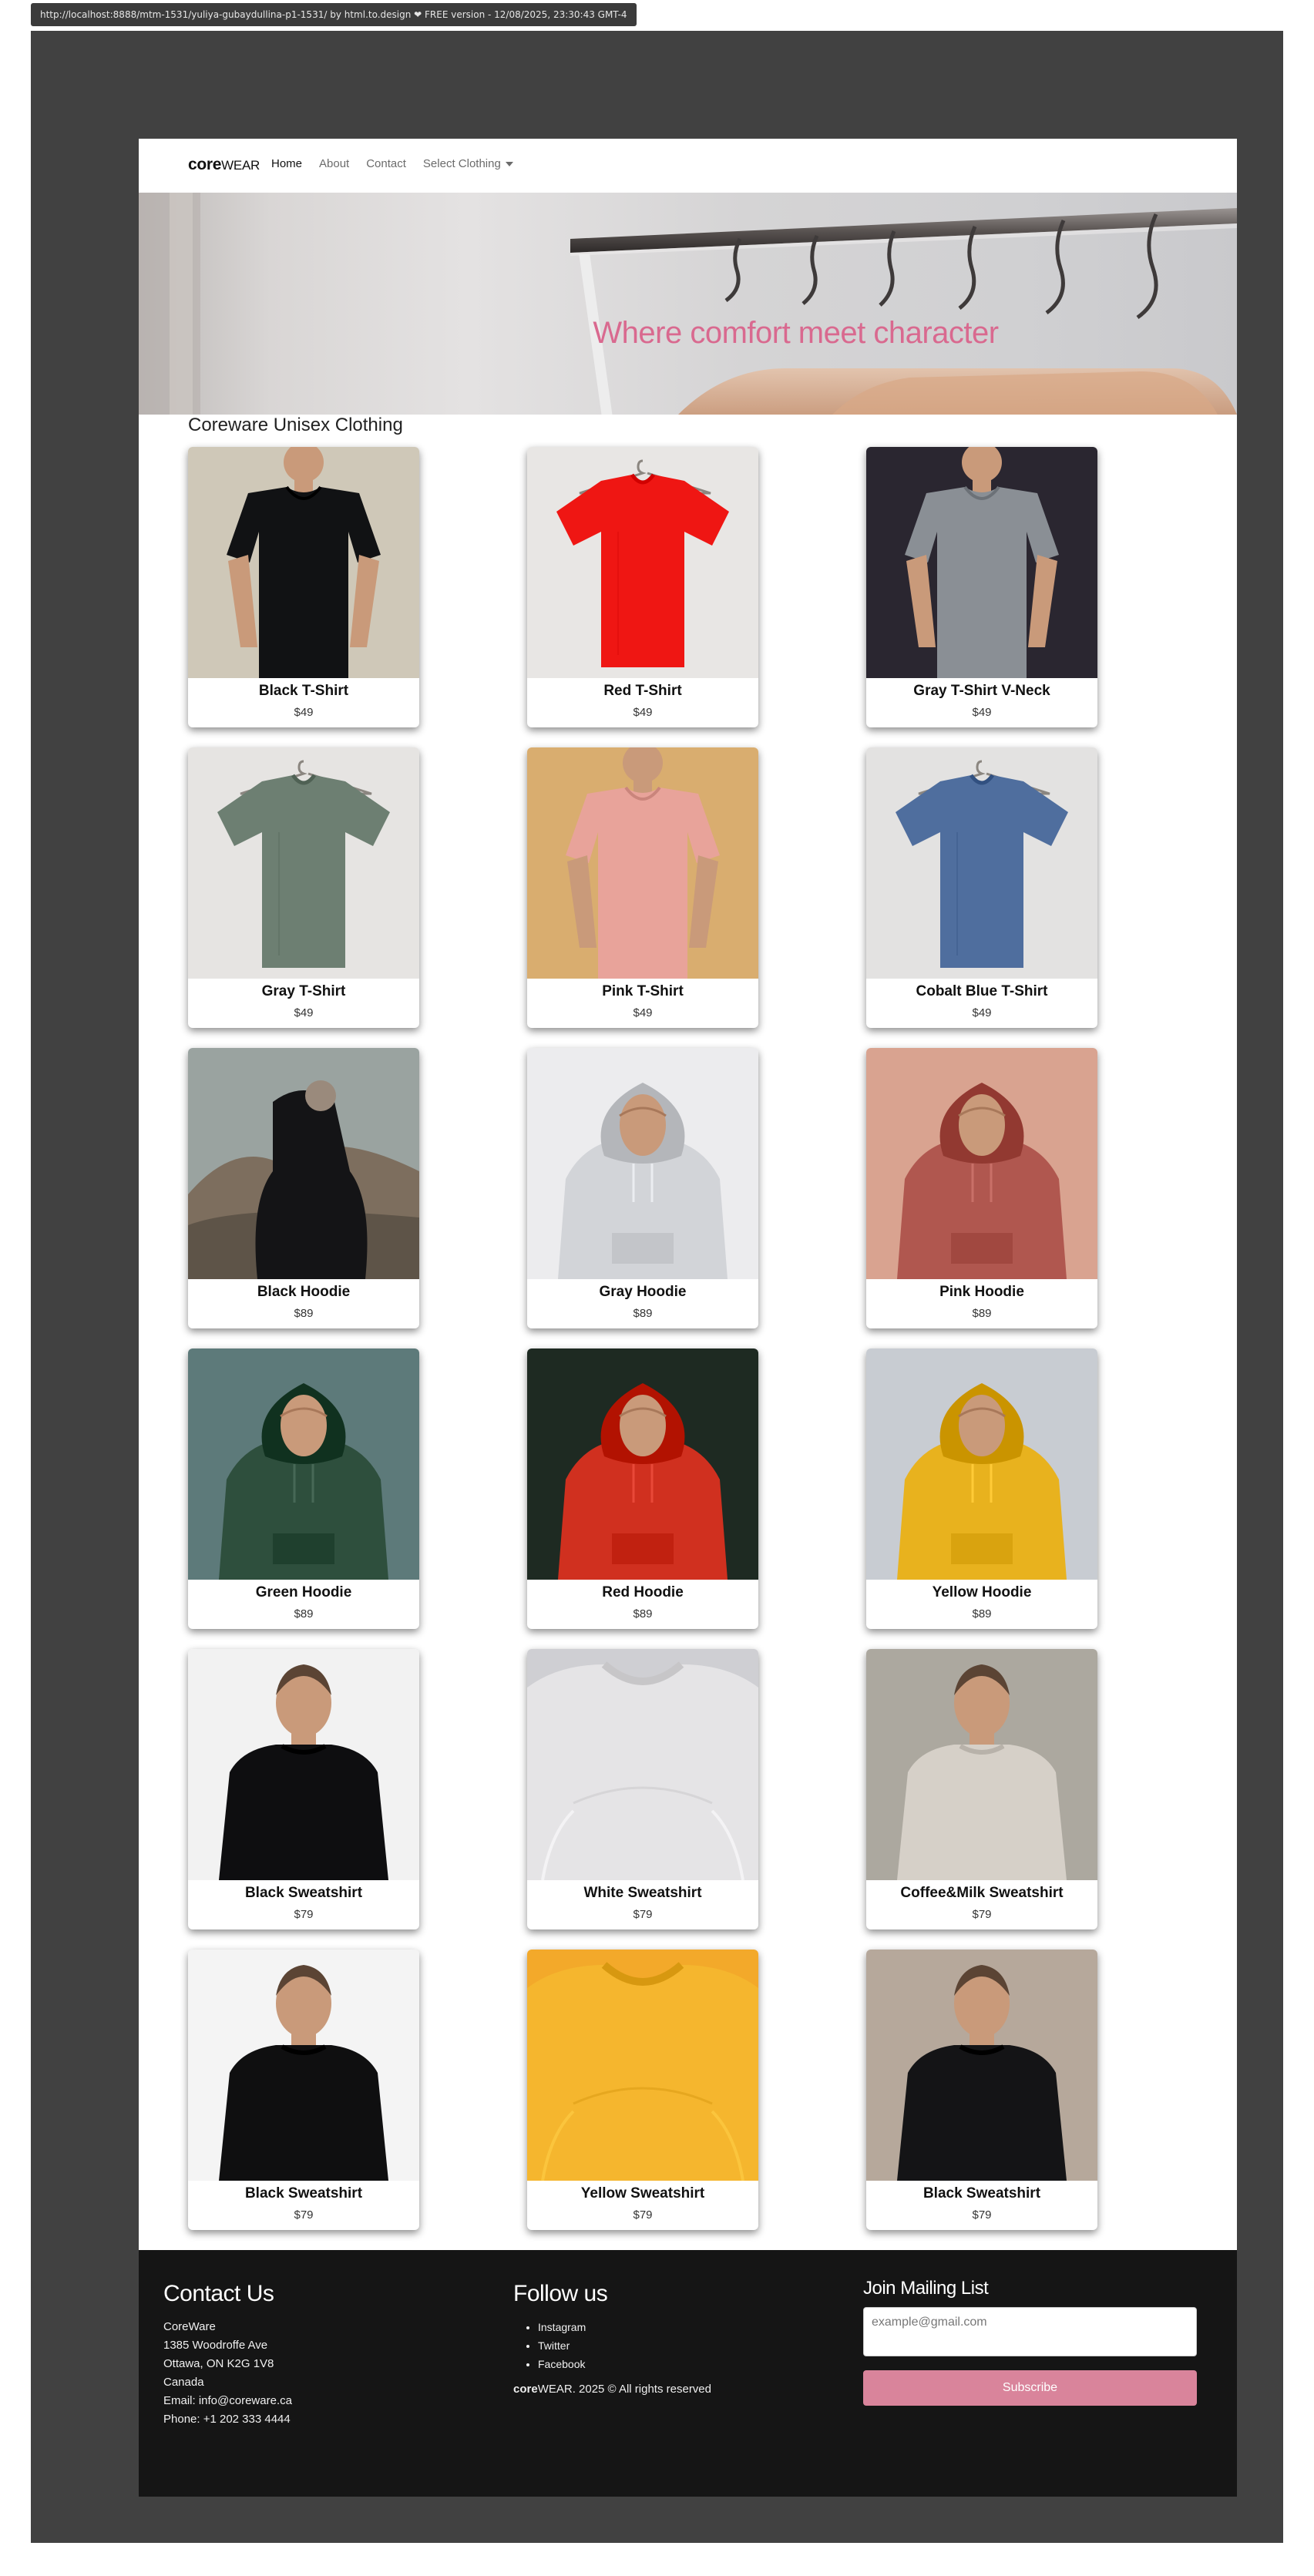 The image size is (1314, 2576). Describe the element at coordinates (624, 2345) in the screenshot. I see `social-link-twitter: Twitter` at that location.